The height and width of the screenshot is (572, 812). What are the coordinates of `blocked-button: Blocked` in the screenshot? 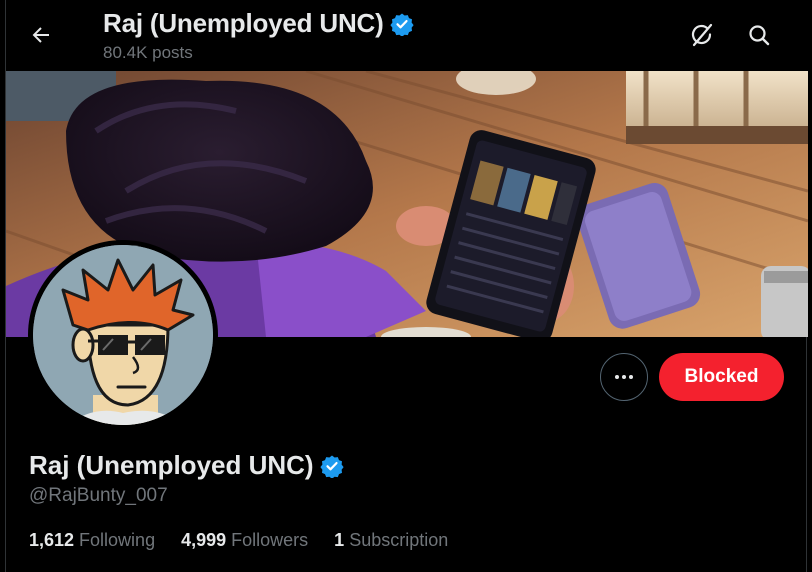 It's located at (721, 377).